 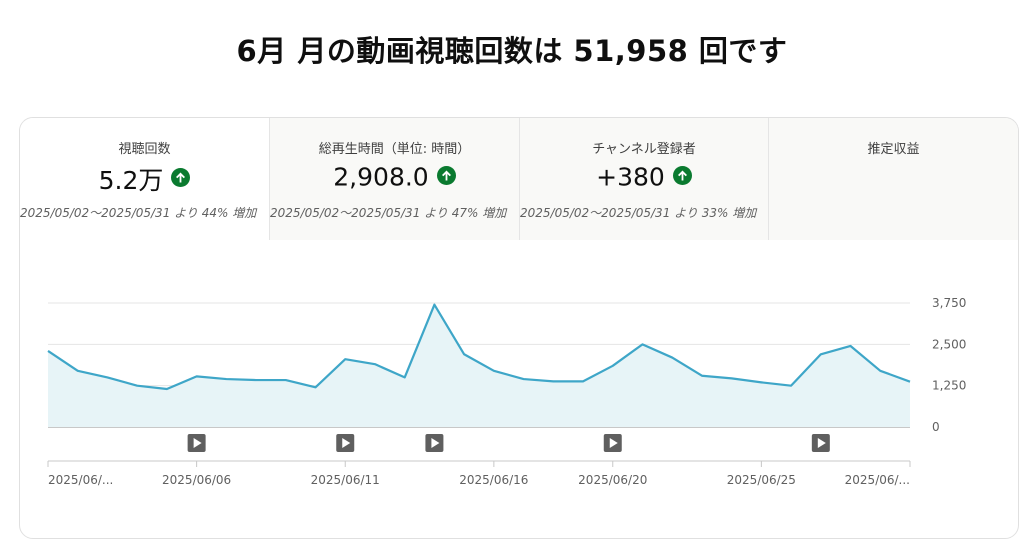 What do you see at coordinates (936, 427) in the screenshot?
I see `y-tick-label: 0` at bounding box center [936, 427].